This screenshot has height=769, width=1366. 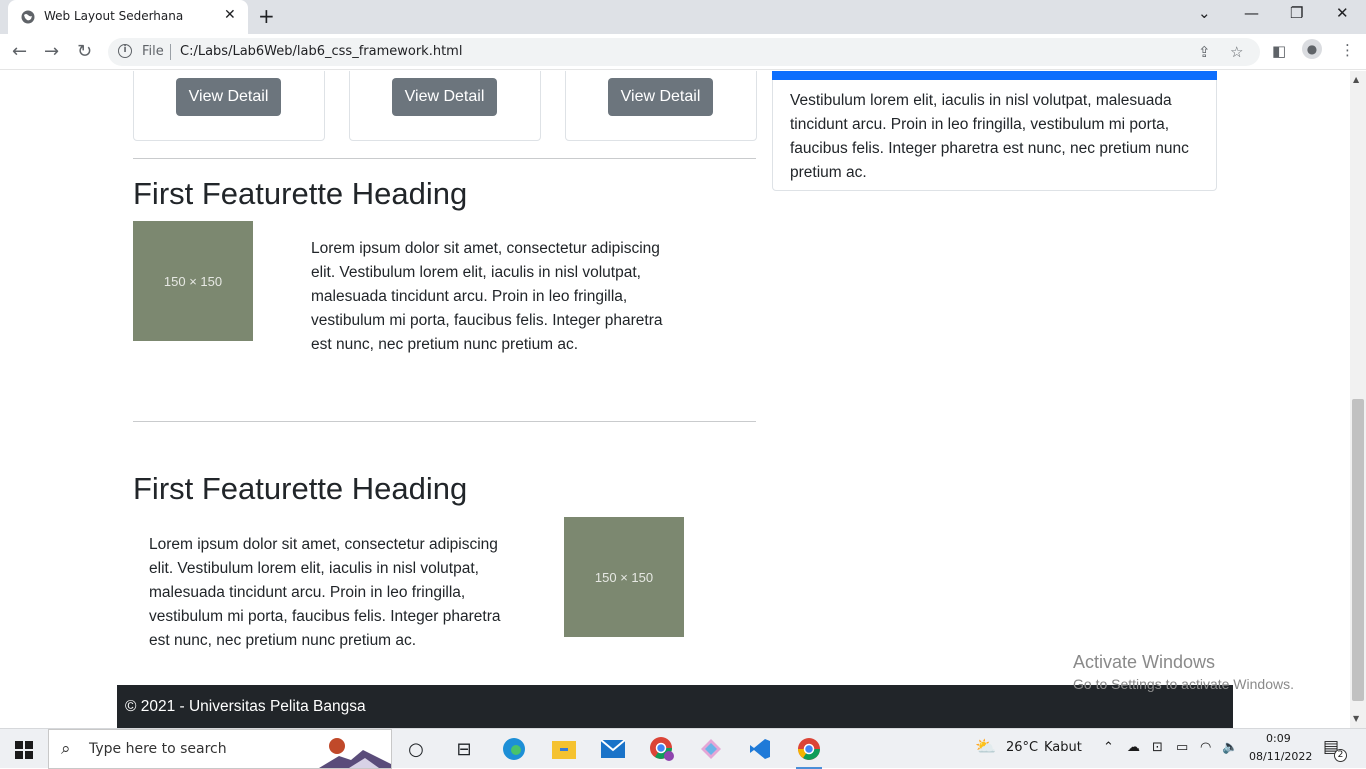 I want to click on profile-avatar-icon: ●, so click(x=1312, y=49).